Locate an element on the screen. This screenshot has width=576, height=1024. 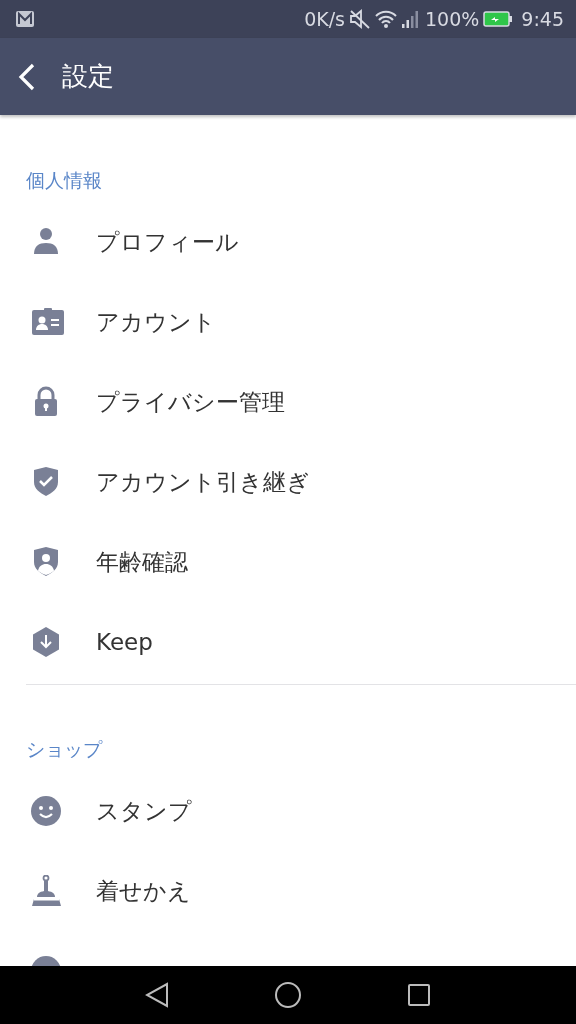
wifi-icon is located at coordinates (386, 19).